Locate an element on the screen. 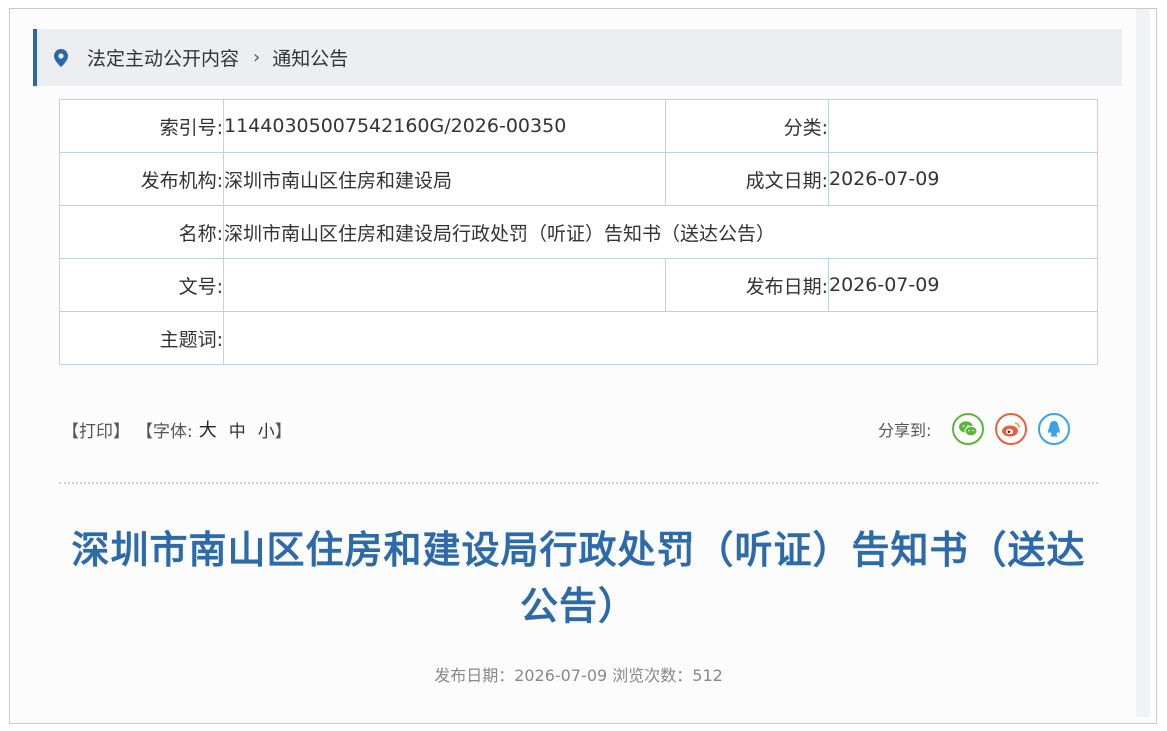 Image resolution: width=1167 pixels, height=731 pixels. font-size-close: 】 is located at coordinates (283, 431).